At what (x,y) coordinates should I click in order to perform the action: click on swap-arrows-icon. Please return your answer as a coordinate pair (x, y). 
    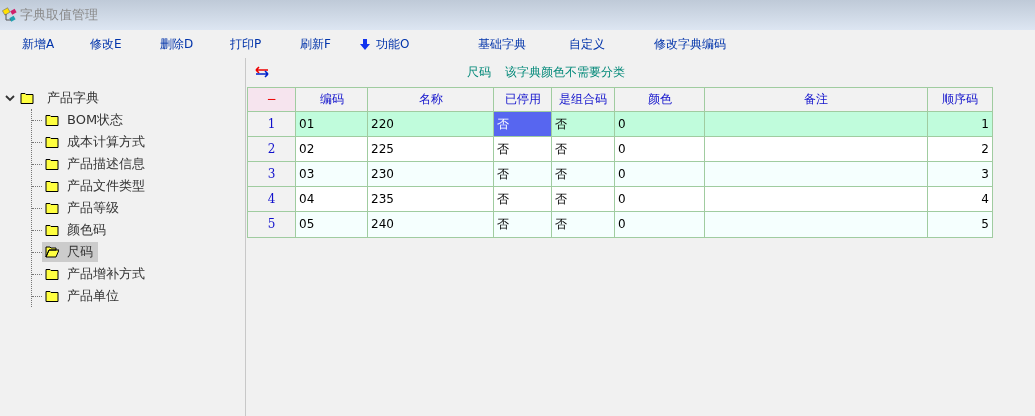
    Looking at the image, I should click on (262, 72).